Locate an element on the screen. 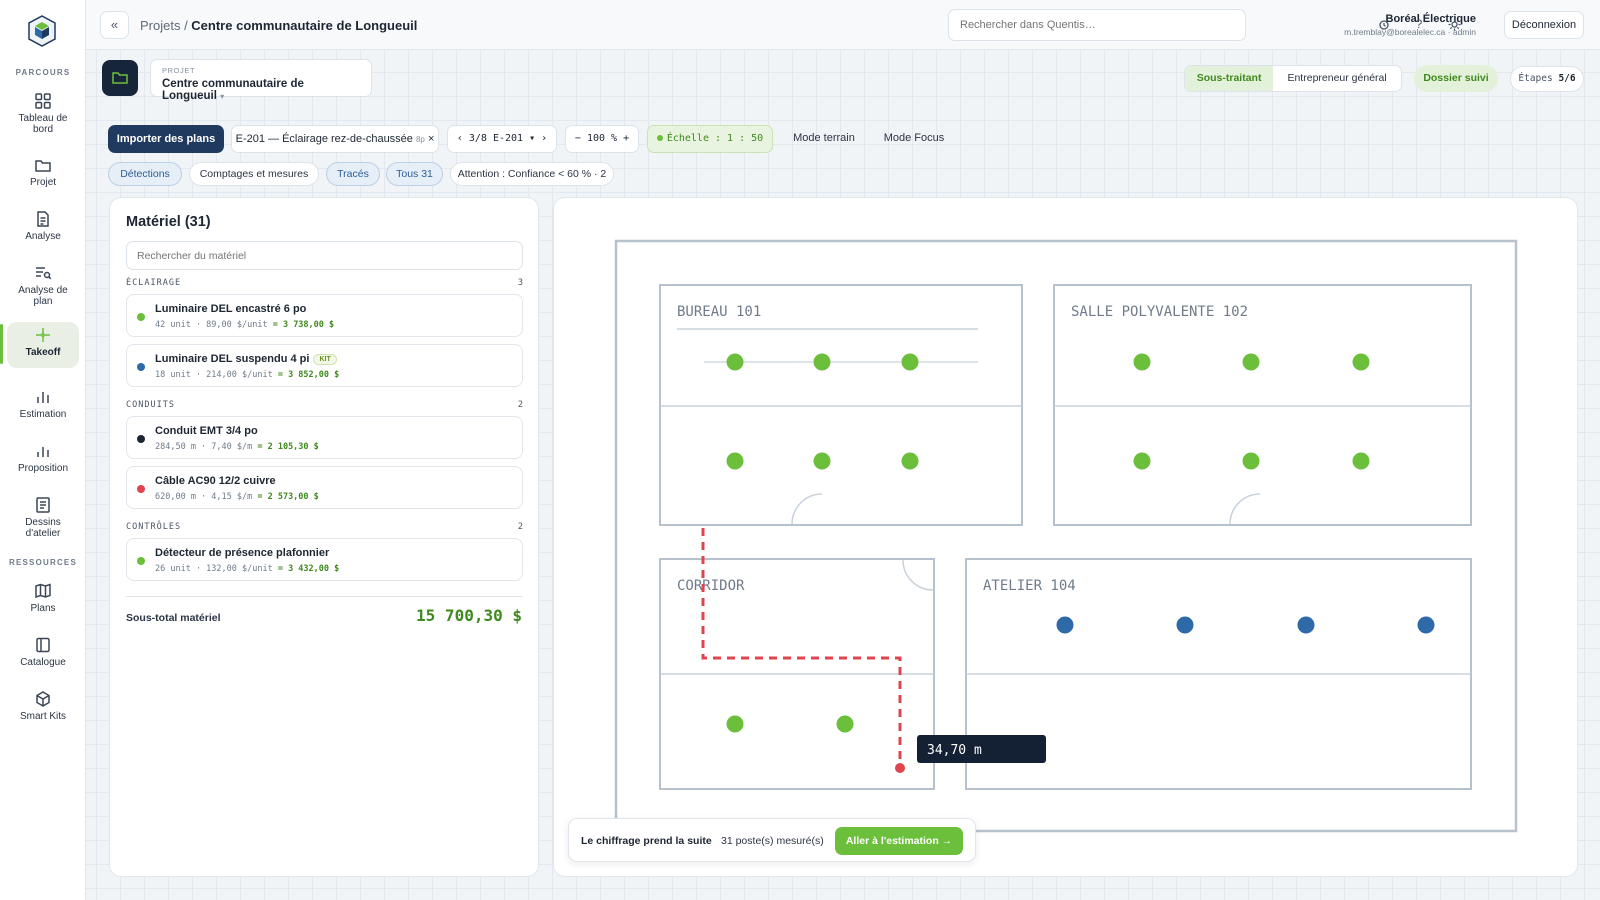  project-caption: PROJET is located at coordinates (179, 70).